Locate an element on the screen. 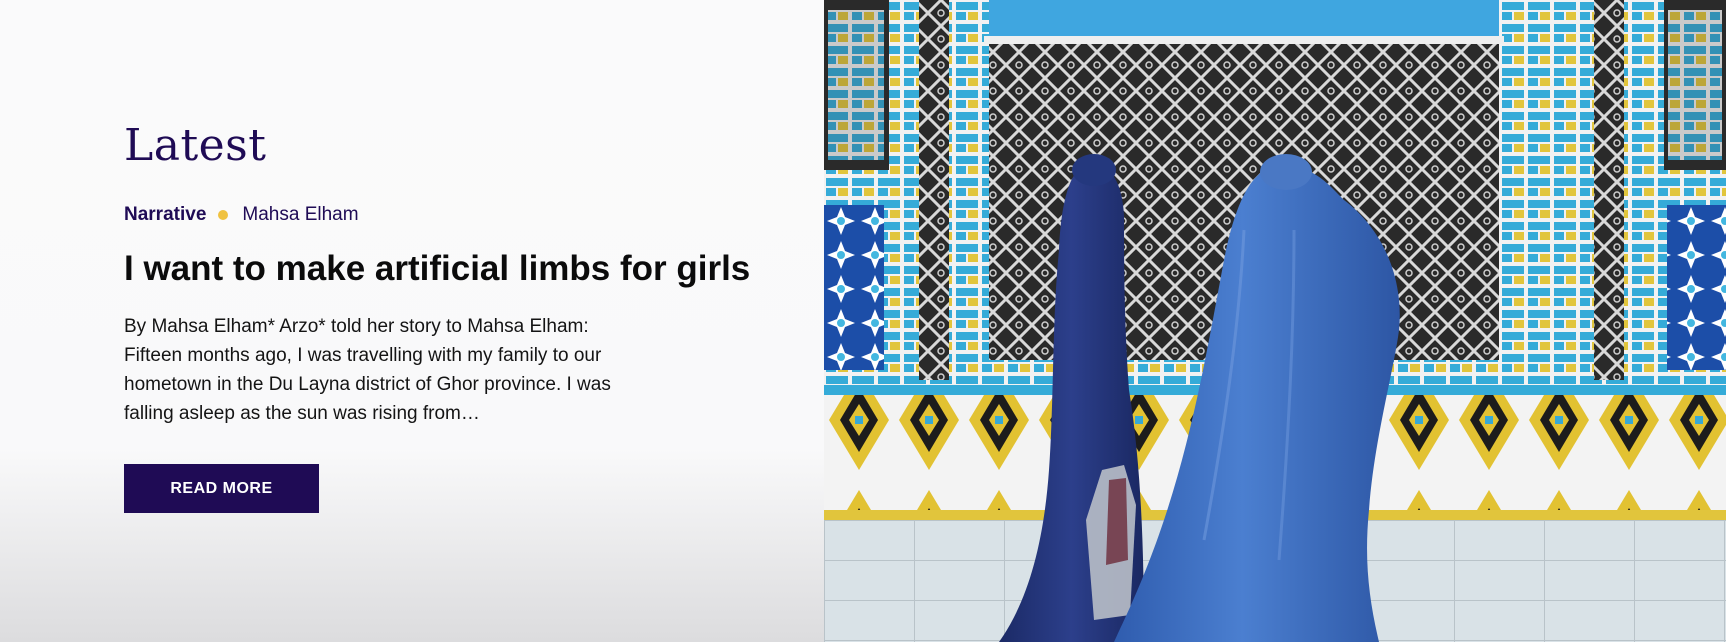 The height and width of the screenshot is (642, 1726). read-more-button: READ MORE is located at coordinates (221, 489).